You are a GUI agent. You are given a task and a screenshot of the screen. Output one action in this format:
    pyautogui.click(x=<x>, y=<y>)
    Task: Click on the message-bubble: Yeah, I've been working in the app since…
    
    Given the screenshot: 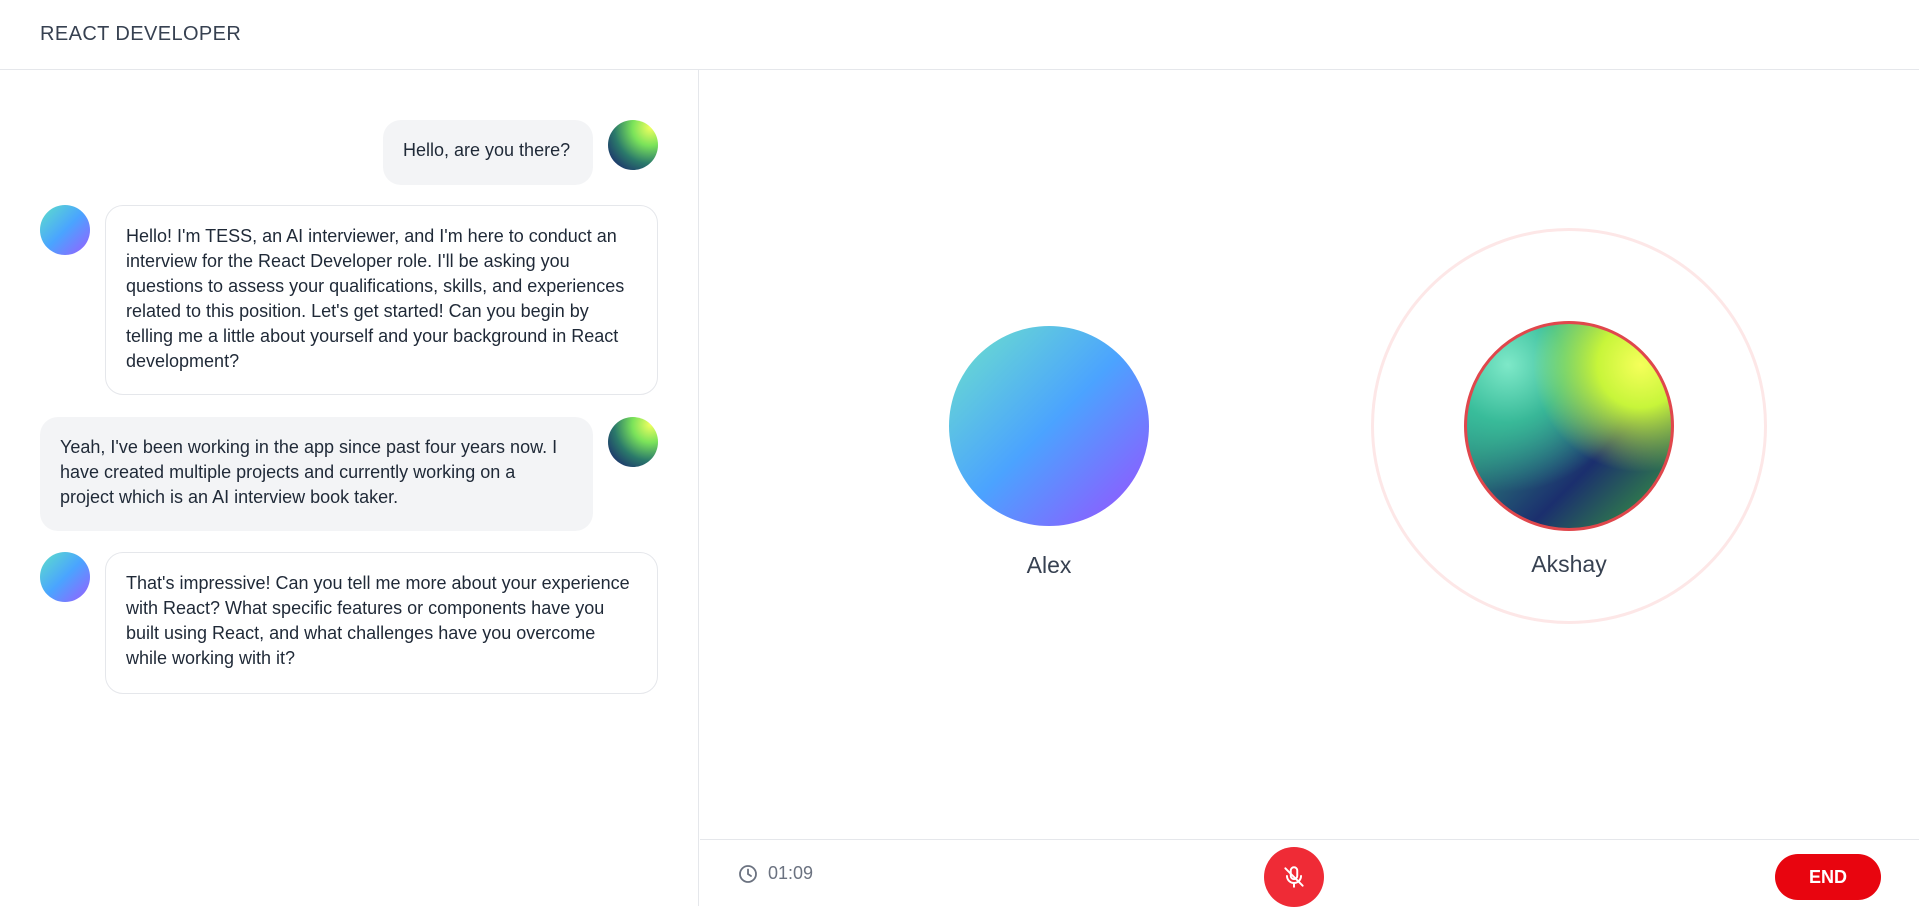 What is the action you would take?
    pyautogui.click(x=316, y=474)
    